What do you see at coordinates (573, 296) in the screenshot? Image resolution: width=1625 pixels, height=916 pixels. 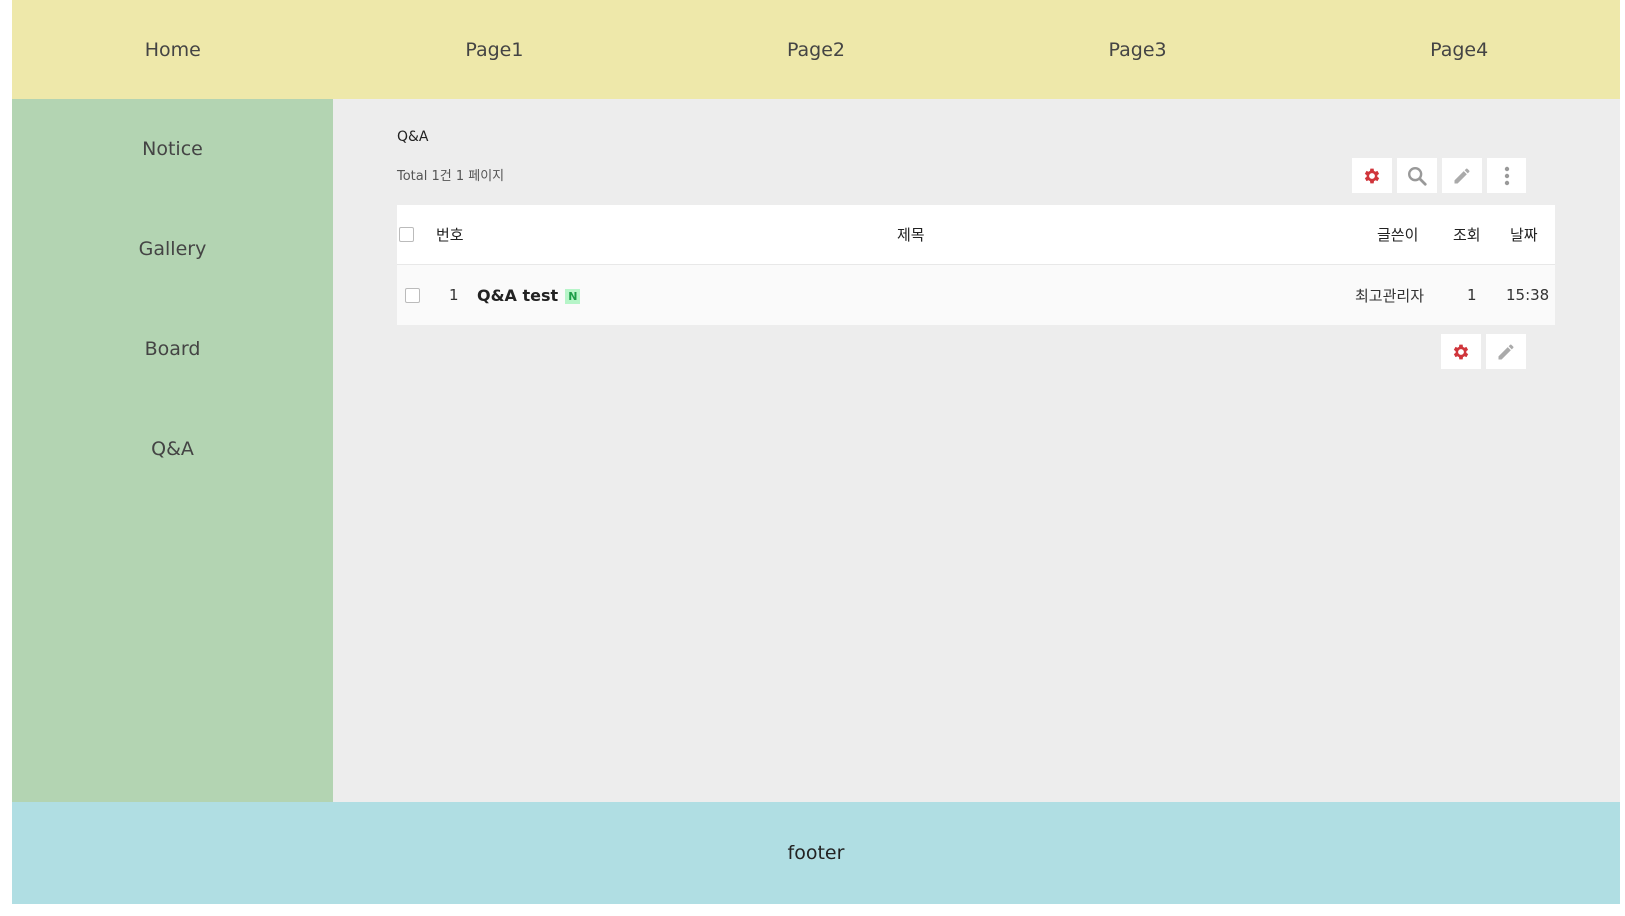 I see `new-post-badge: N` at bounding box center [573, 296].